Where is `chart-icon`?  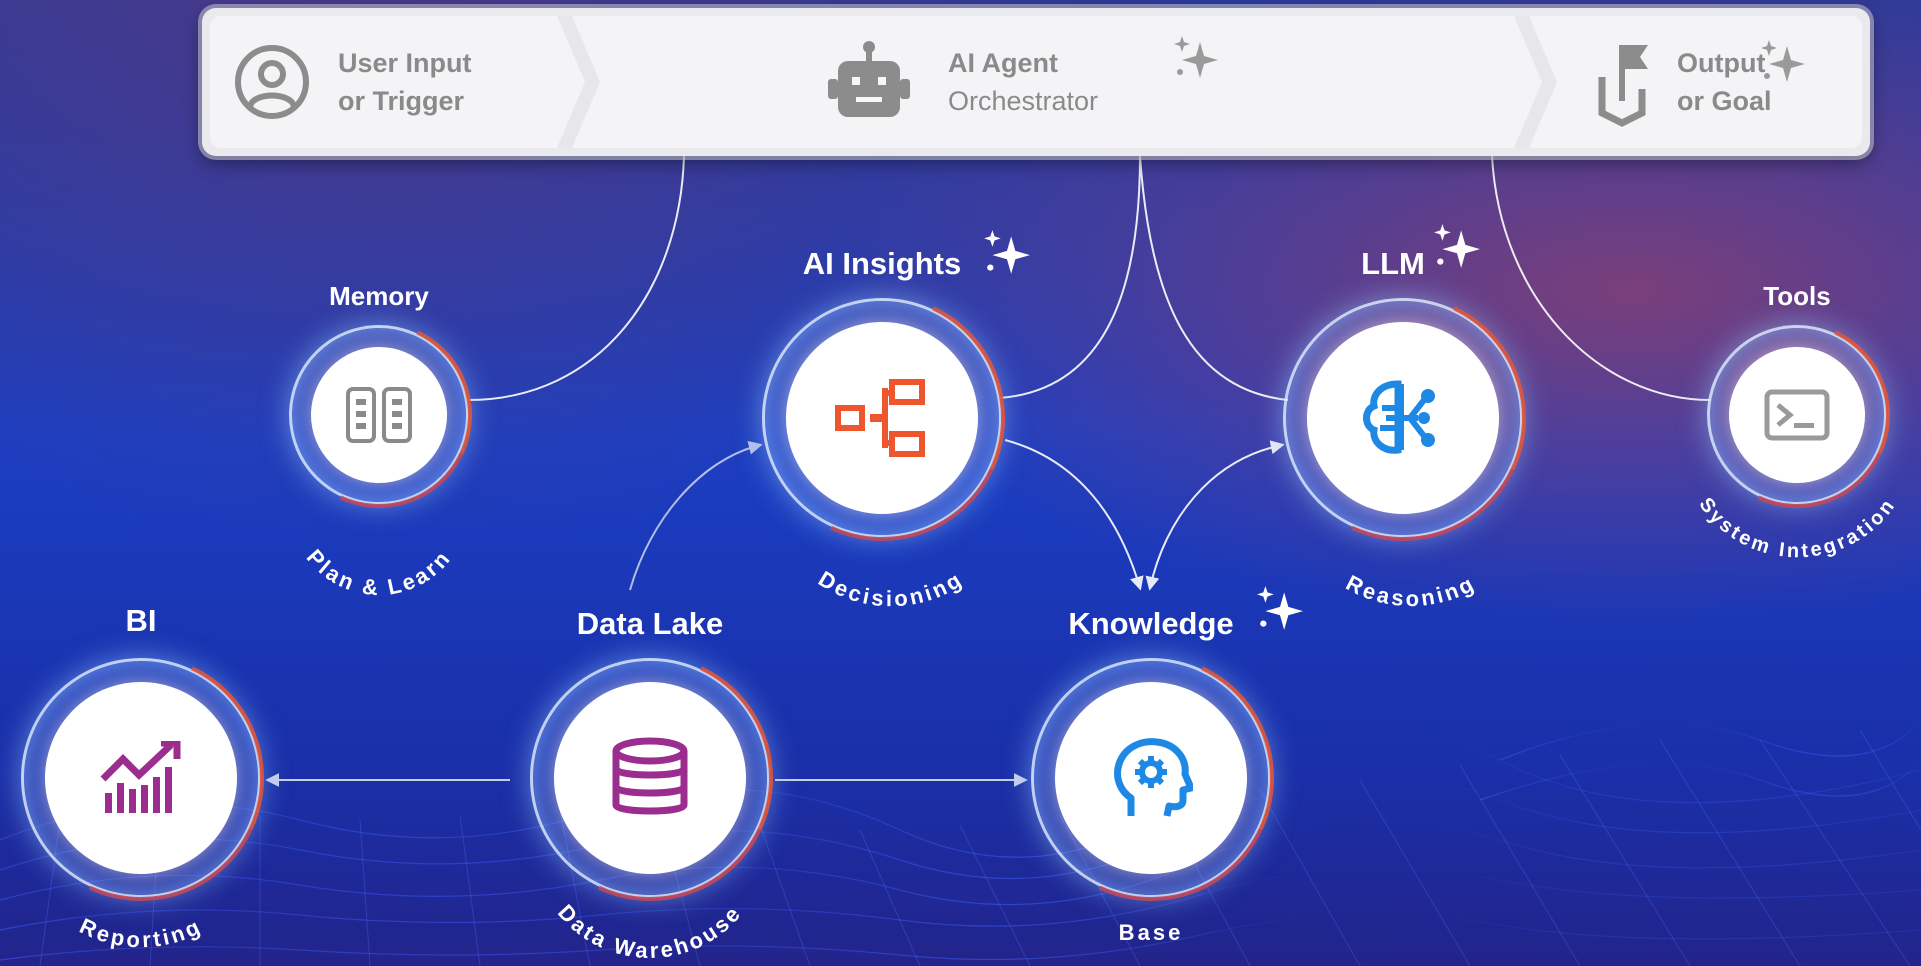 chart-icon is located at coordinates (140, 777).